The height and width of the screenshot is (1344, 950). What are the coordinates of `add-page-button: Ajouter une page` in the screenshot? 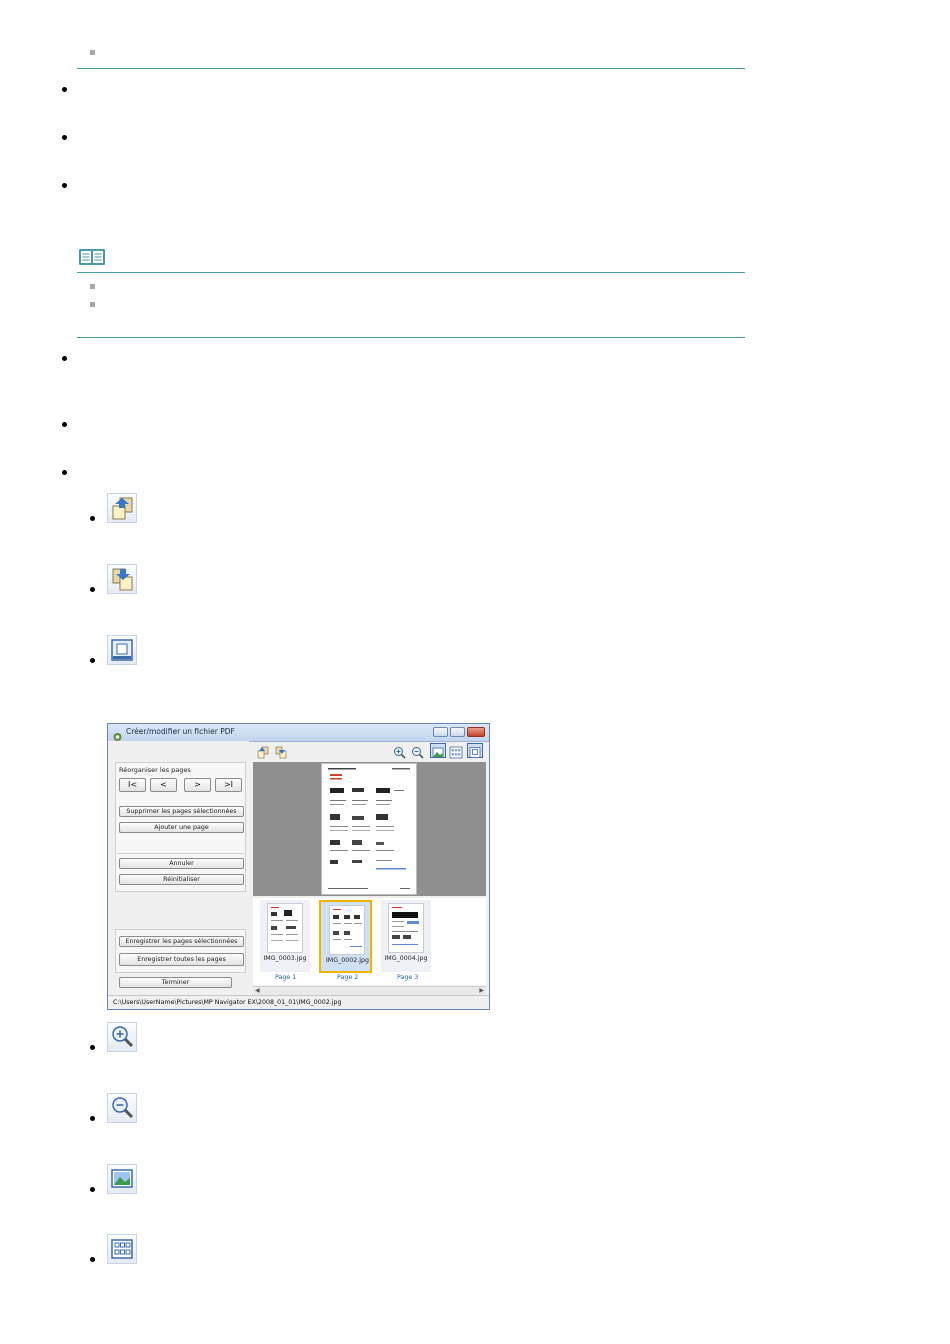 It's located at (181, 827).